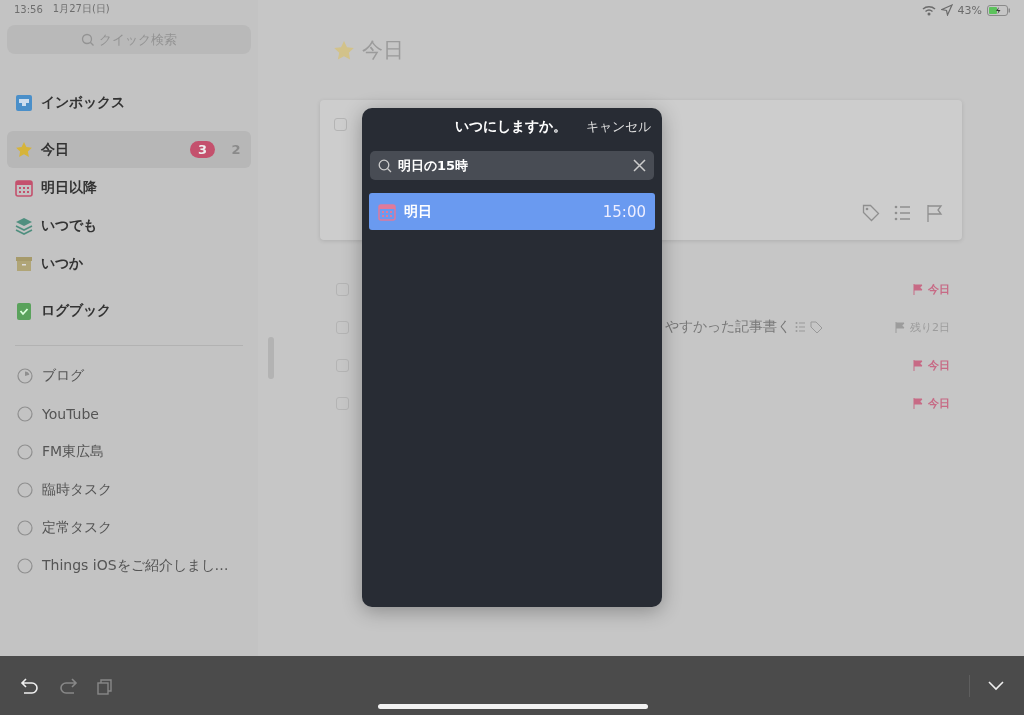  I want to click on sidebar-item: いつか, so click(129, 263).